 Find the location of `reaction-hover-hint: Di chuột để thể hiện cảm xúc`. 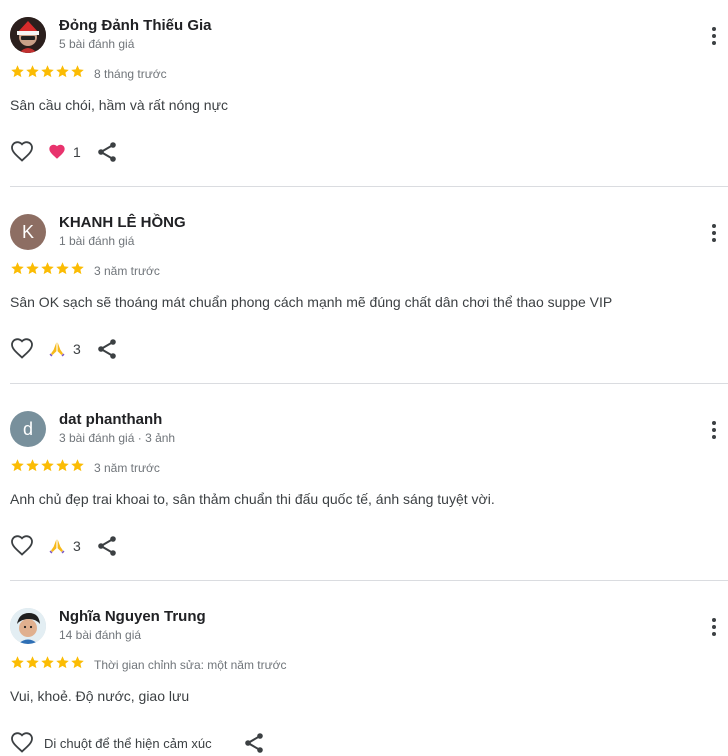

reaction-hover-hint: Di chuột để thể hiện cảm xúc is located at coordinates (128, 743).